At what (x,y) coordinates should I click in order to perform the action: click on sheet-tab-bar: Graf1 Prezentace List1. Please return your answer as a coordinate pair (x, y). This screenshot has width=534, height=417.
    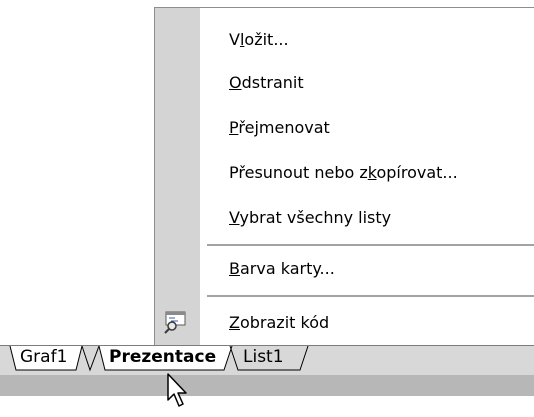
    Looking at the image, I should click on (267, 360).